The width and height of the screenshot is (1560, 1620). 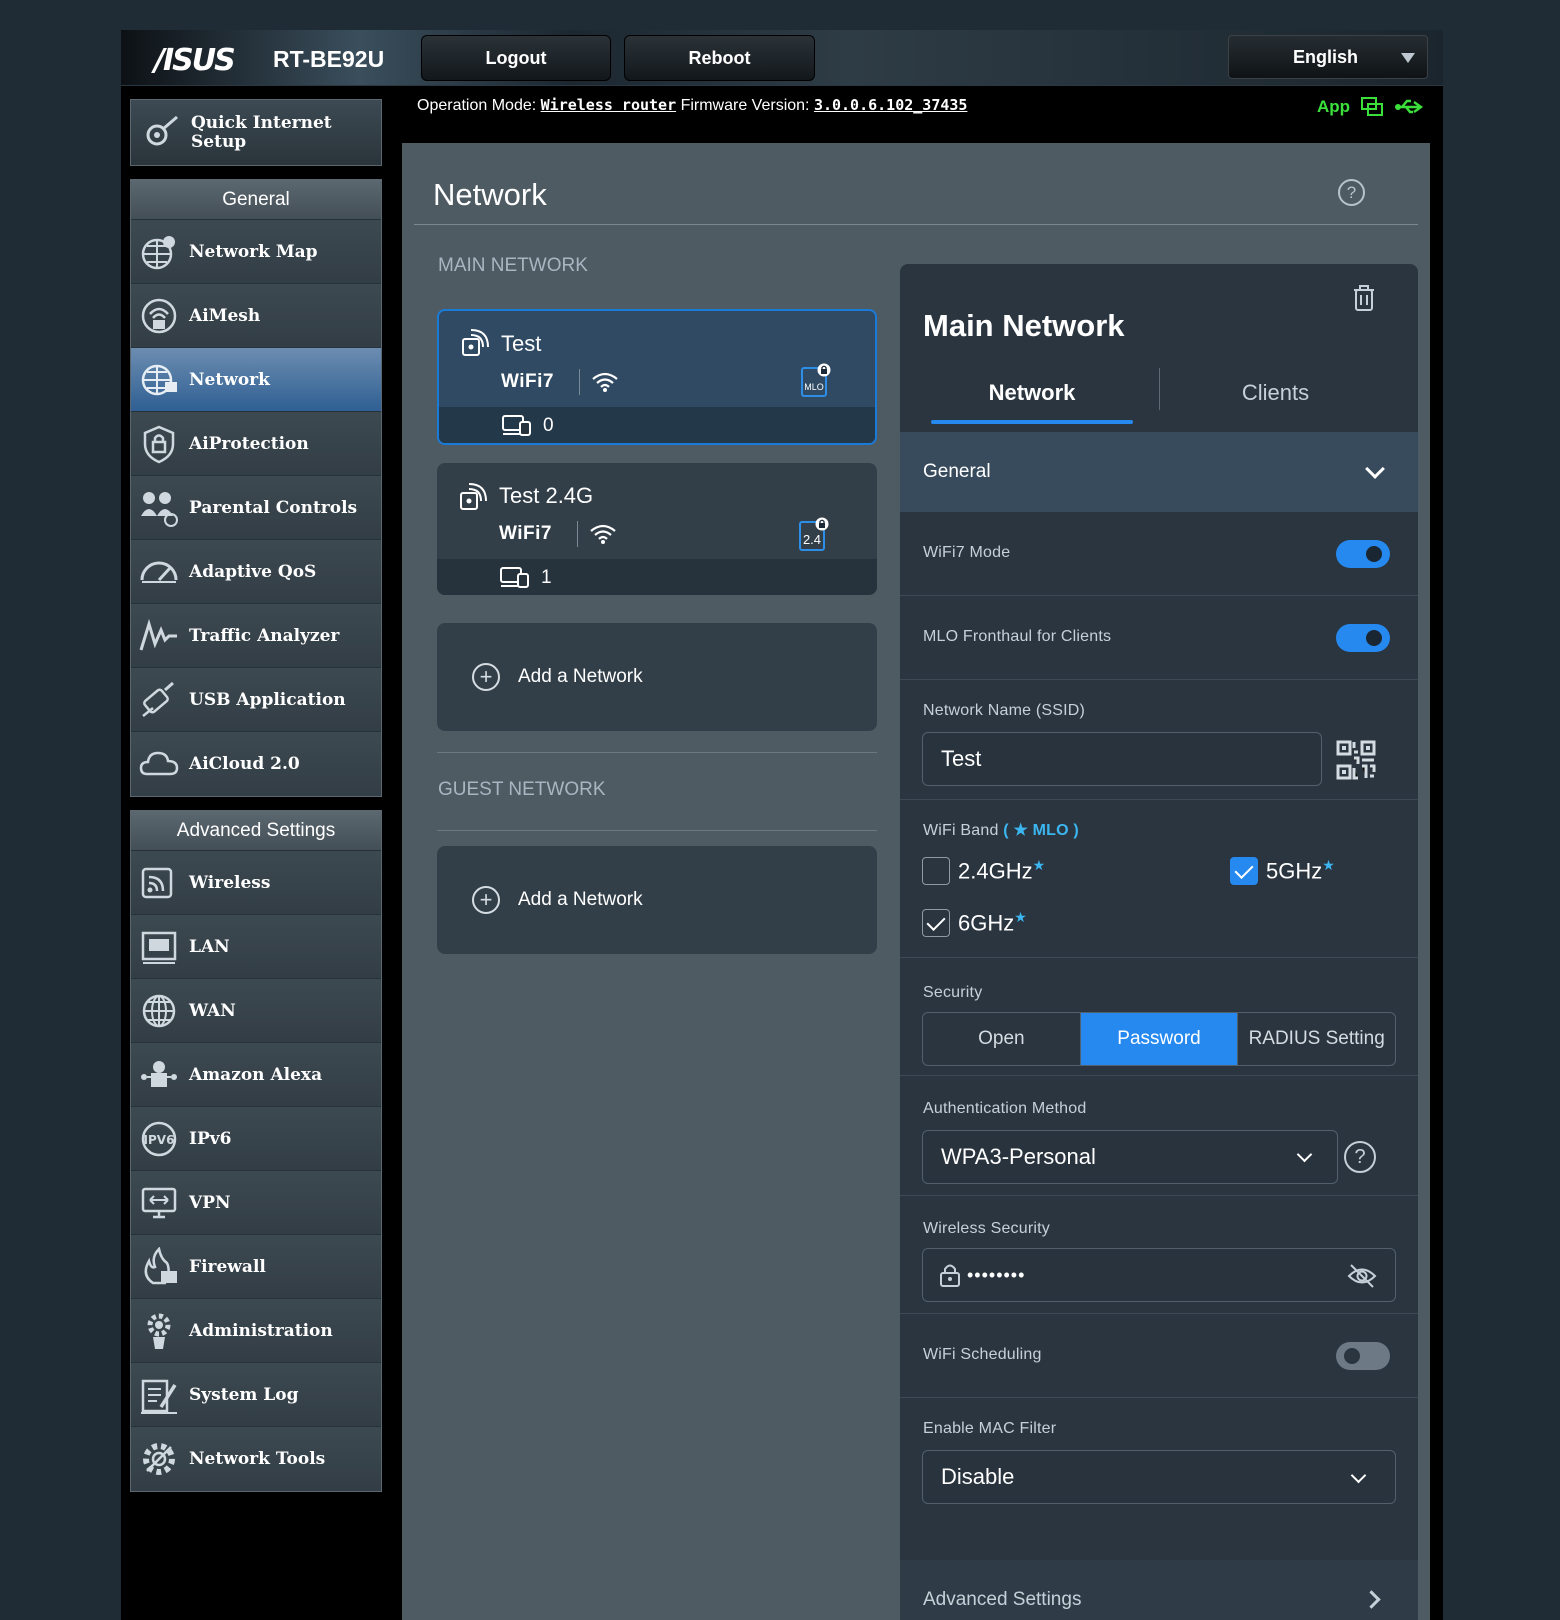 I want to click on firewall-icon, so click(x=160, y=1265).